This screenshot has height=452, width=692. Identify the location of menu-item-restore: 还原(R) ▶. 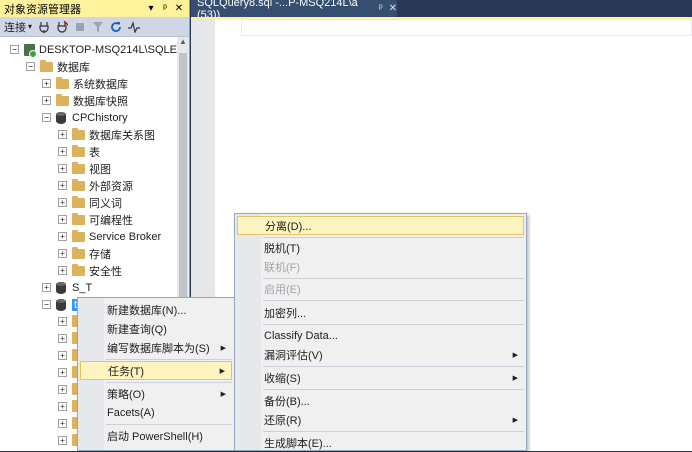
(380, 419).